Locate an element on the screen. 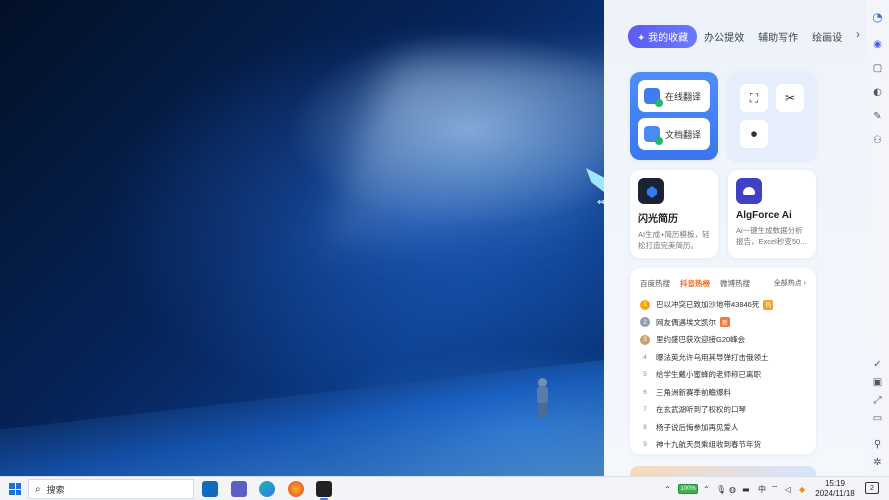 The height and width of the screenshot is (500, 889). app-card-resume: 闪光简历 AI生成+简历模板，轻松打造完美简历。 is located at coordinates (674, 214).